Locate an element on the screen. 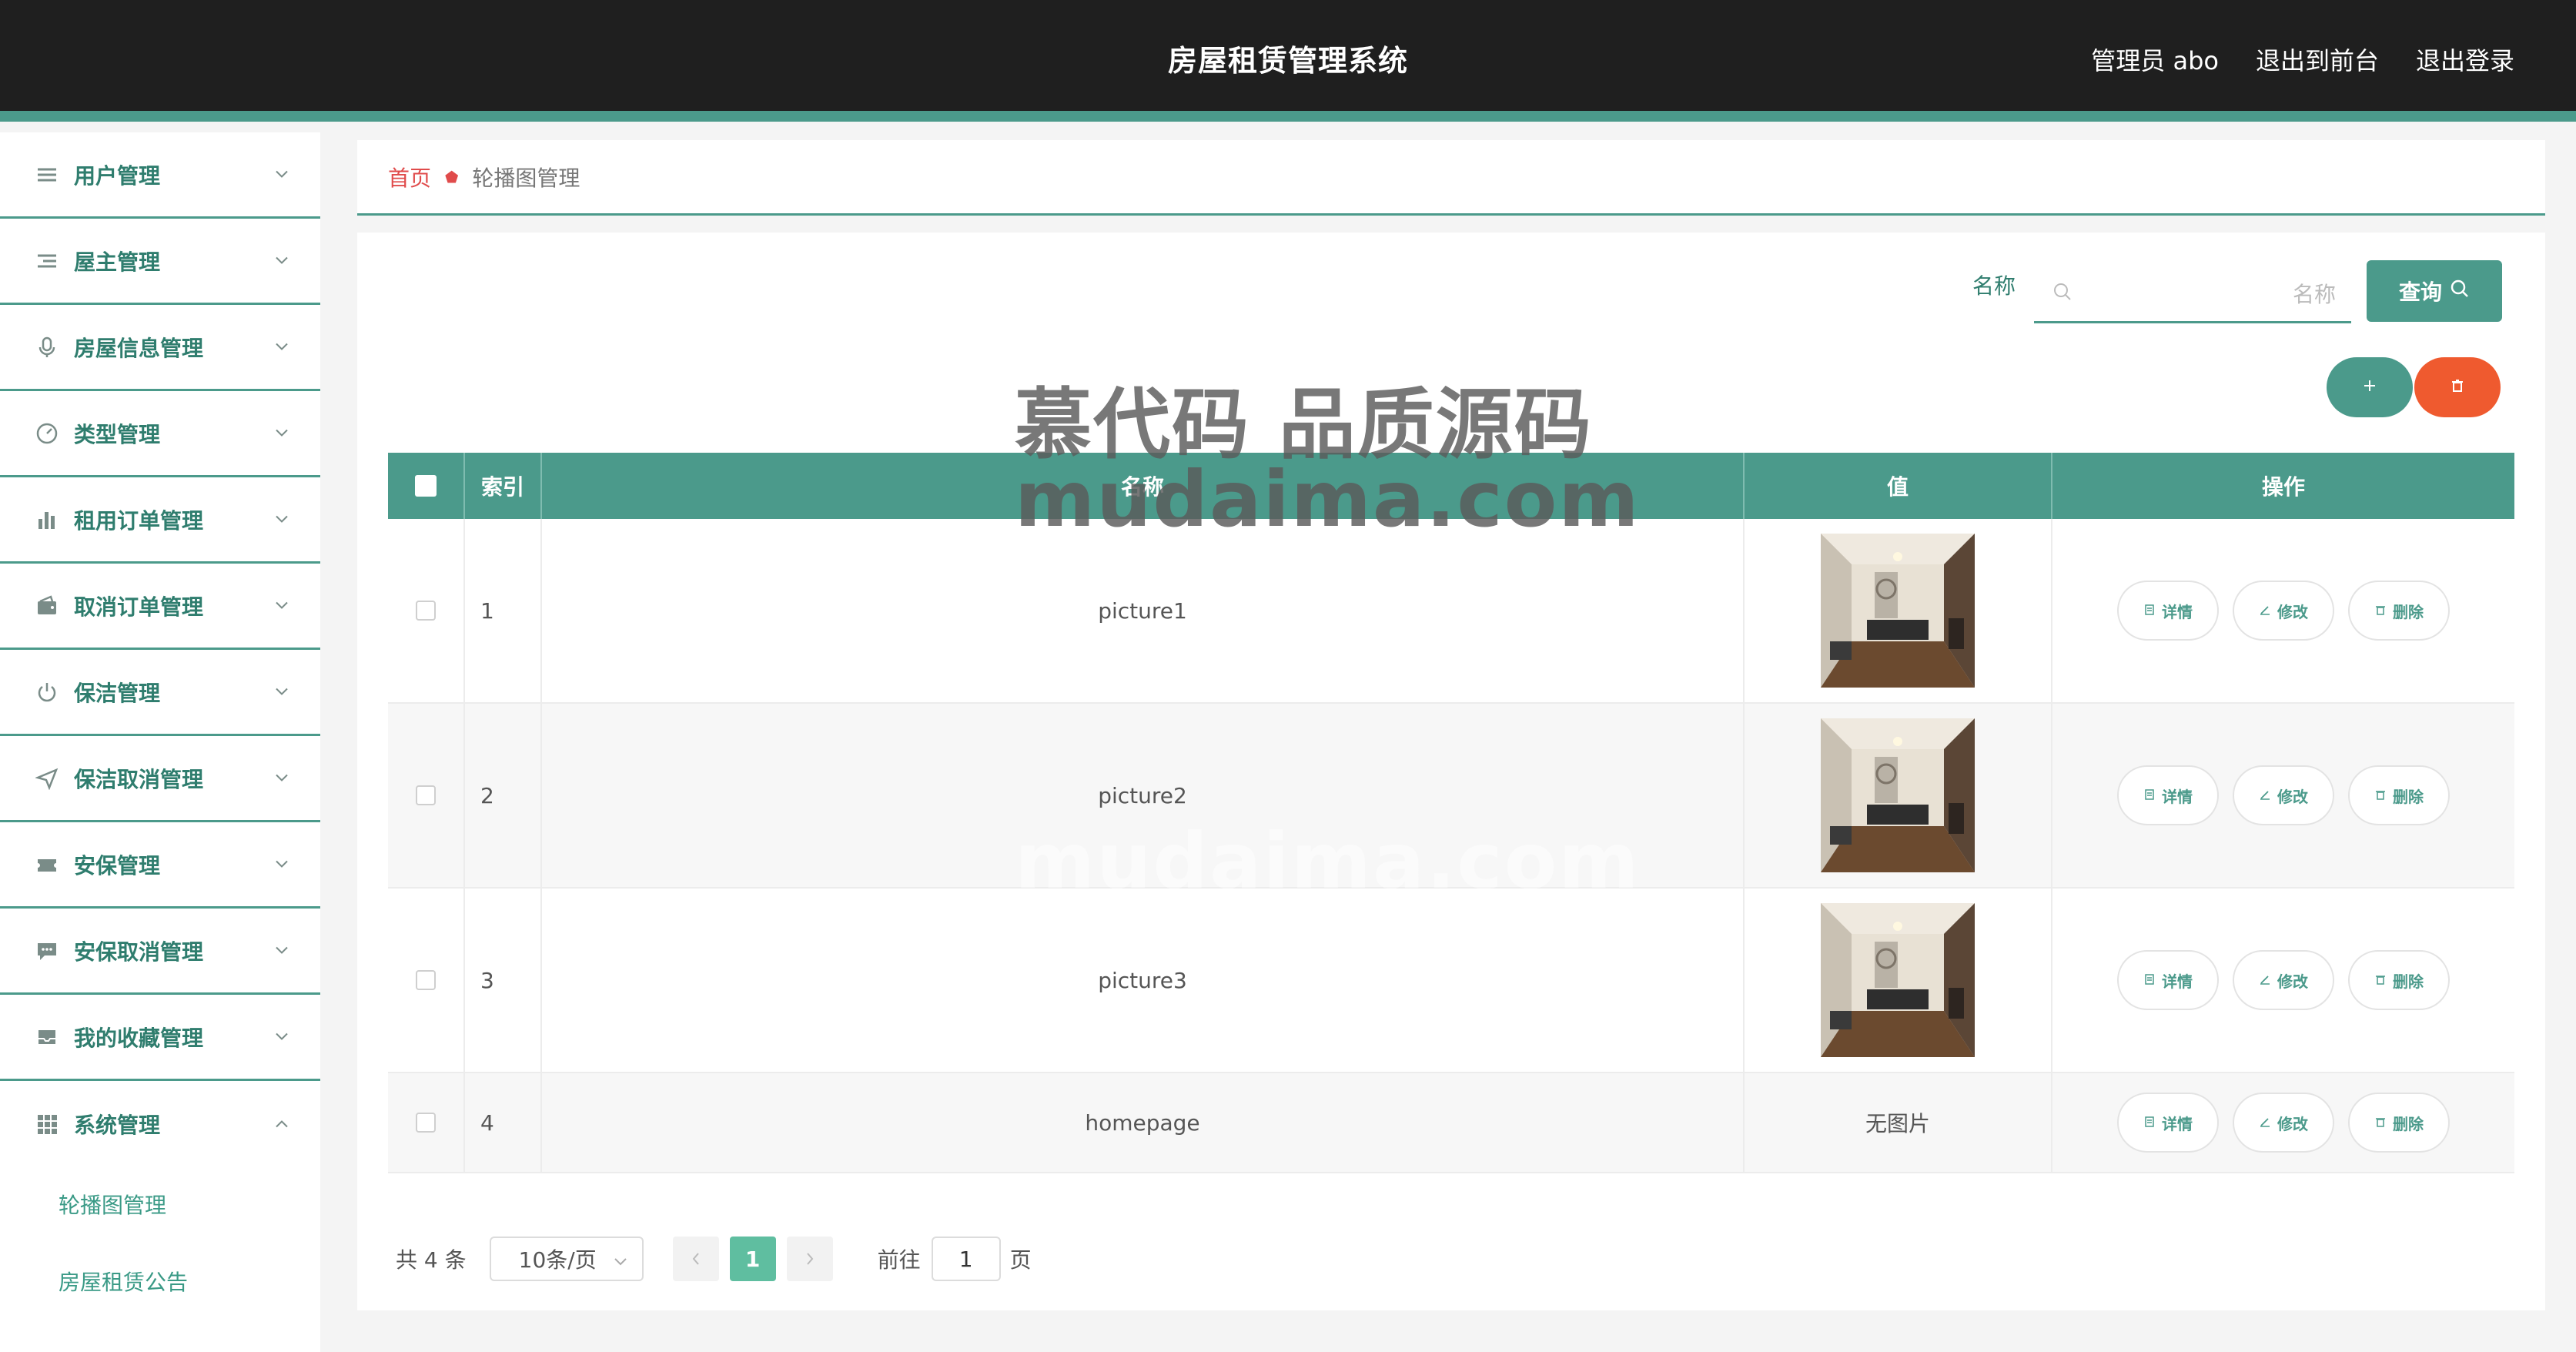 The image size is (2576, 1352). sidebar-item-label: 安保取消管理 is located at coordinates (139, 952).